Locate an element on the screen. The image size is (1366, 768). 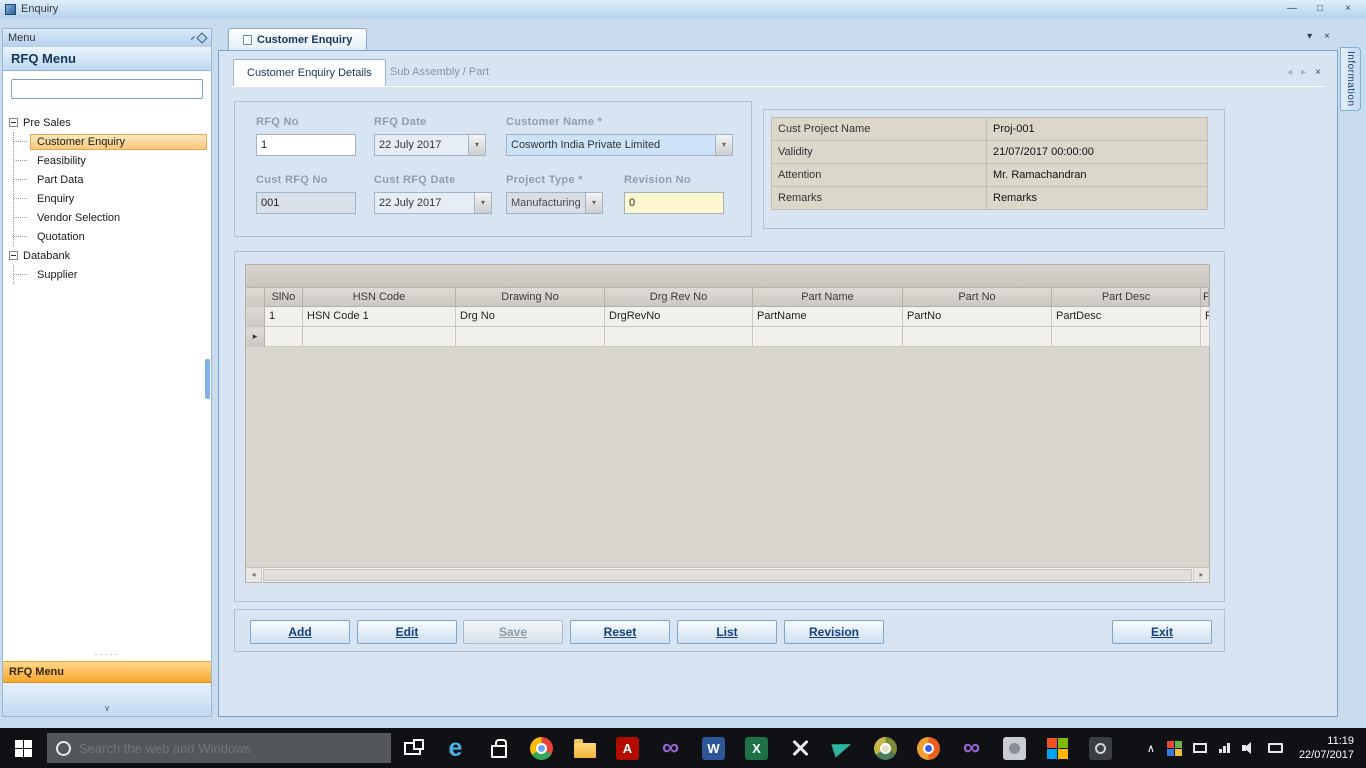
grid-col-drg-rev-no: Drg Rev No is located at coordinates (679, 297).